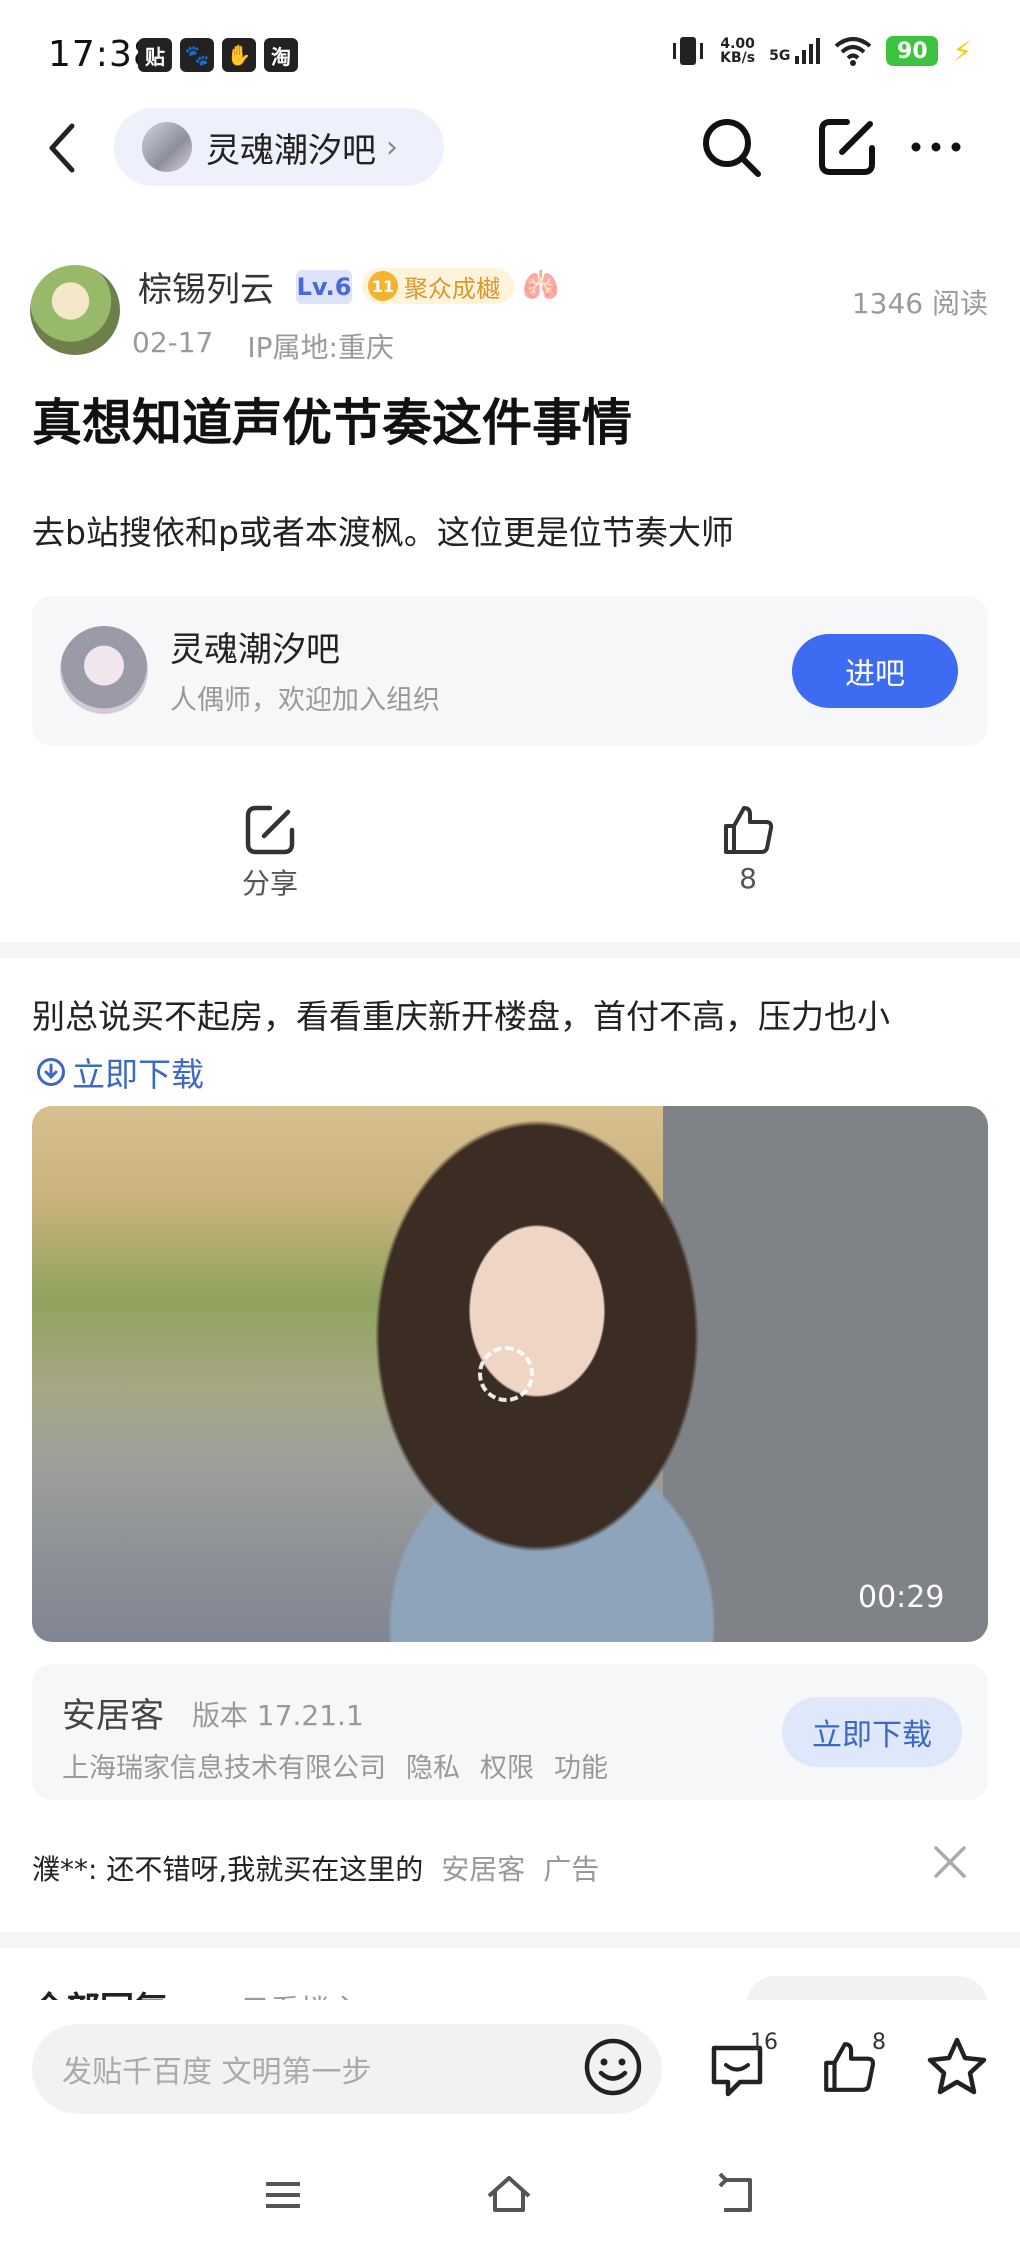 The image size is (1020, 2255). Describe the element at coordinates (278, 1715) in the screenshot. I see `app-version: 版本 17.21.1` at that location.